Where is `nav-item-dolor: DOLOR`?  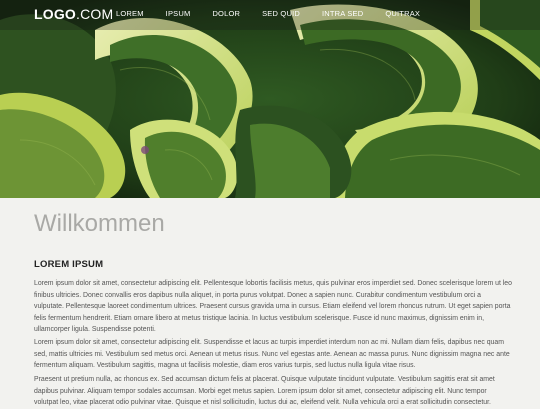 nav-item-dolor: DOLOR is located at coordinates (226, 13).